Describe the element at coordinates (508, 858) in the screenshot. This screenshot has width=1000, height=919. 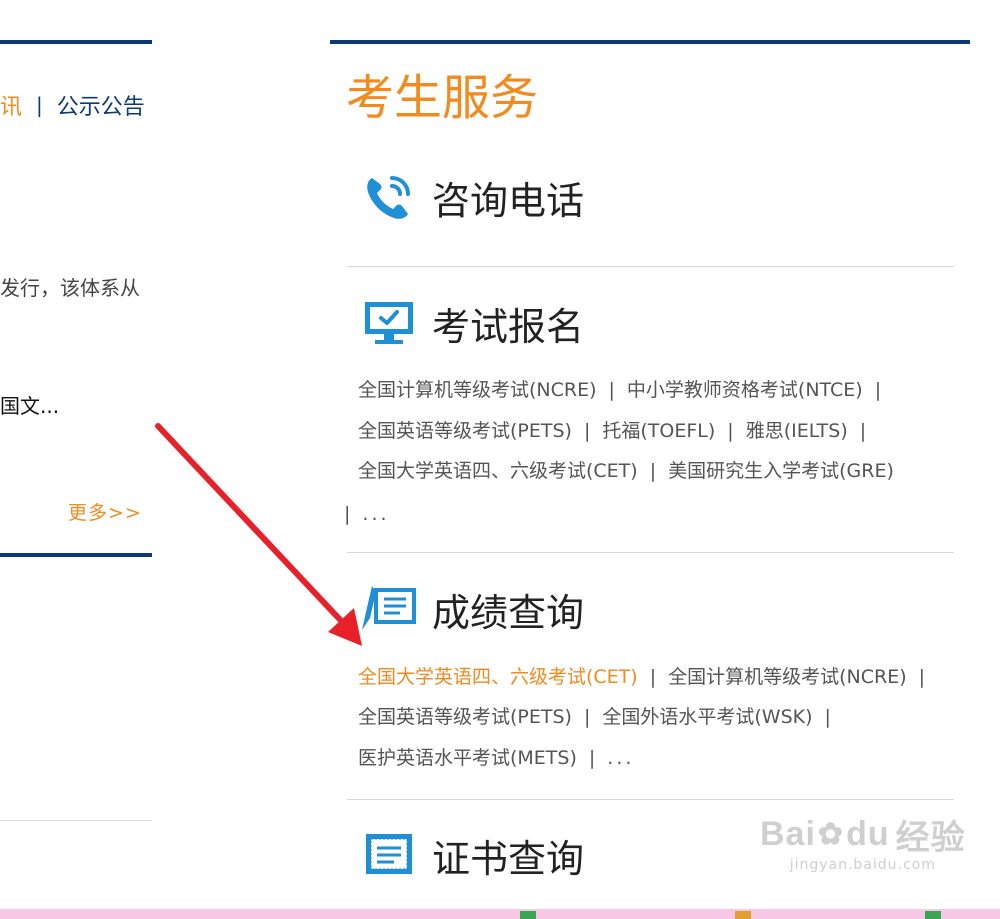
I see `section-title-certificate: 证书查询` at that location.